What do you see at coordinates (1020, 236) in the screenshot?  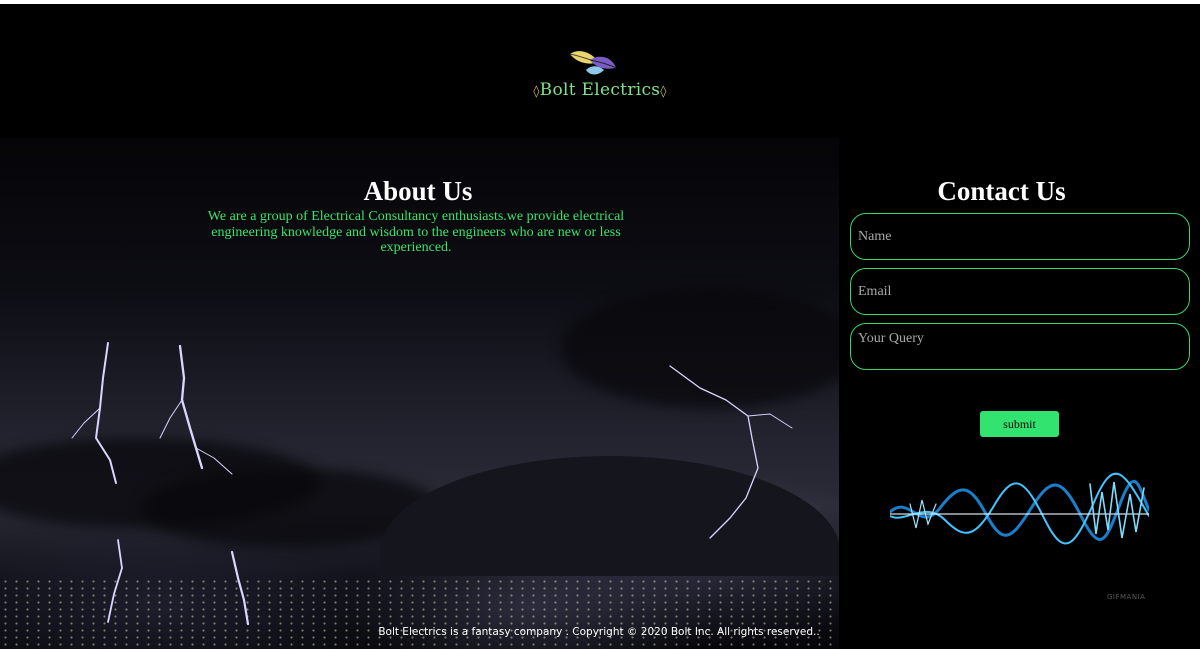 I see `name-input` at bounding box center [1020, 236].